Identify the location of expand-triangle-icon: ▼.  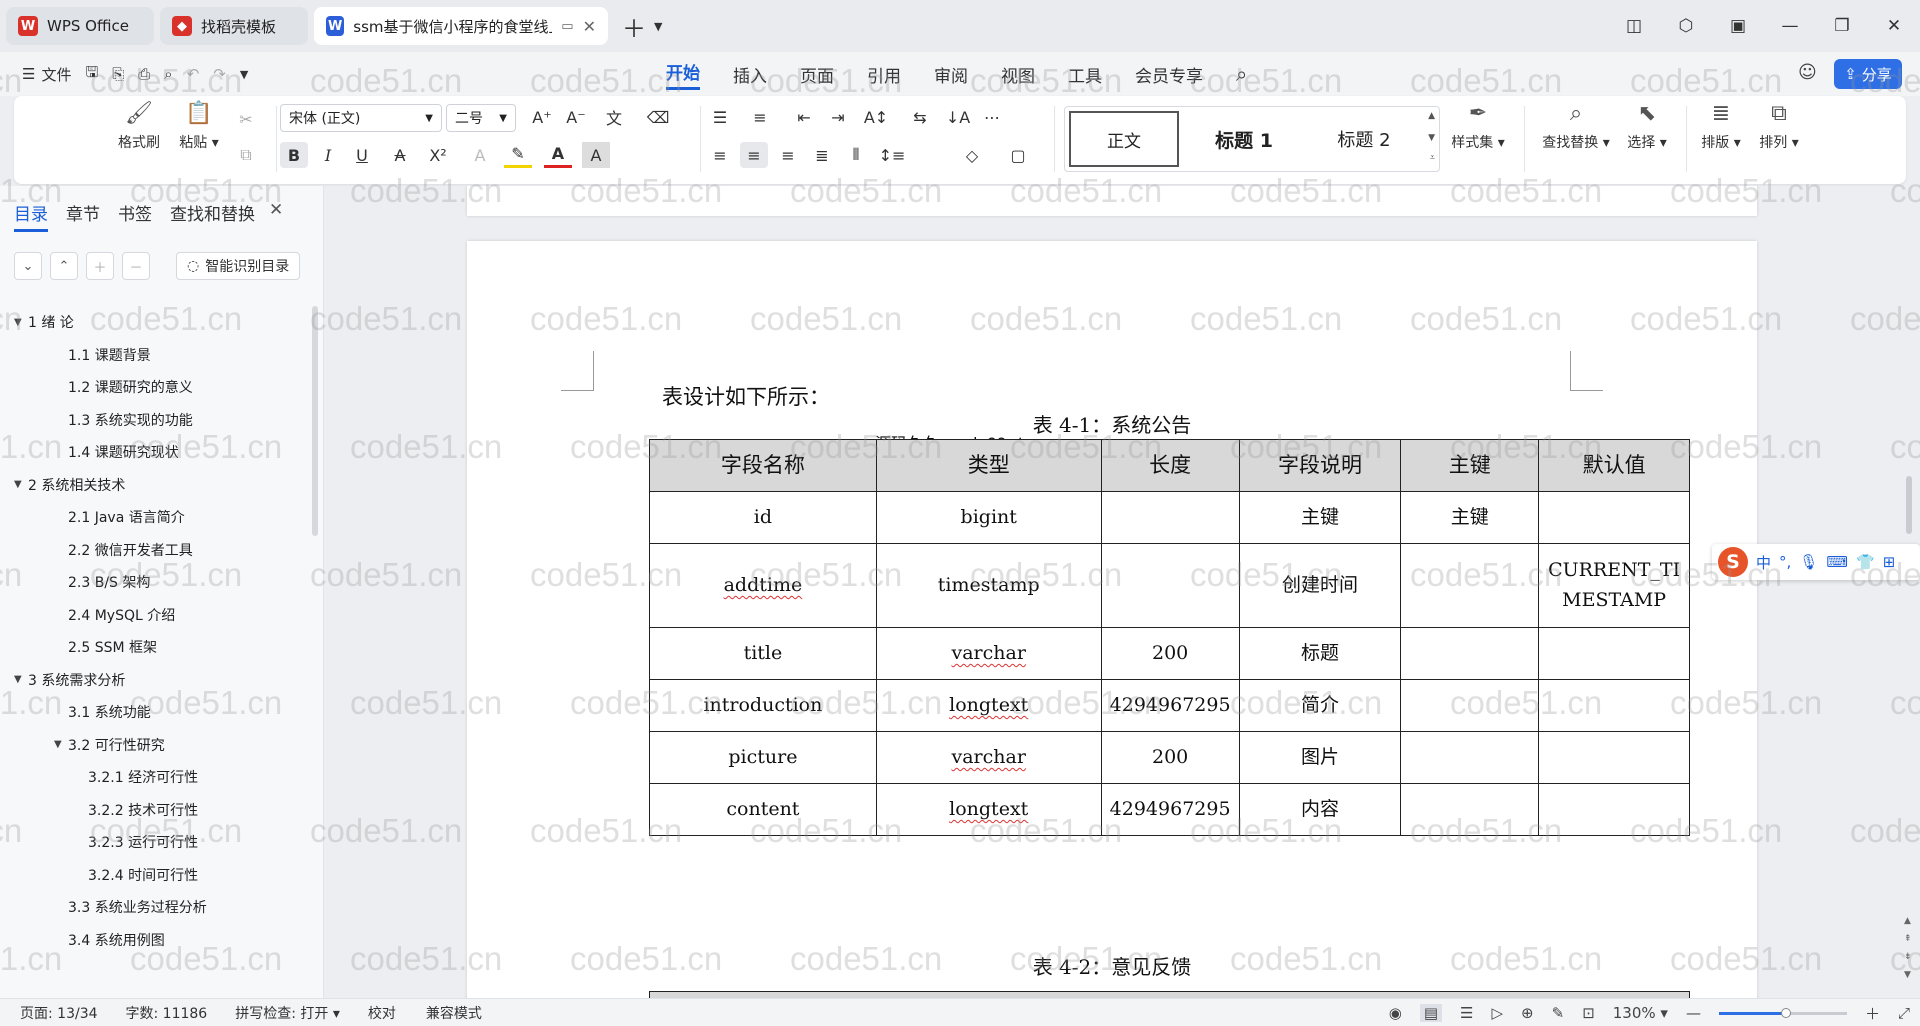
(61, 744).